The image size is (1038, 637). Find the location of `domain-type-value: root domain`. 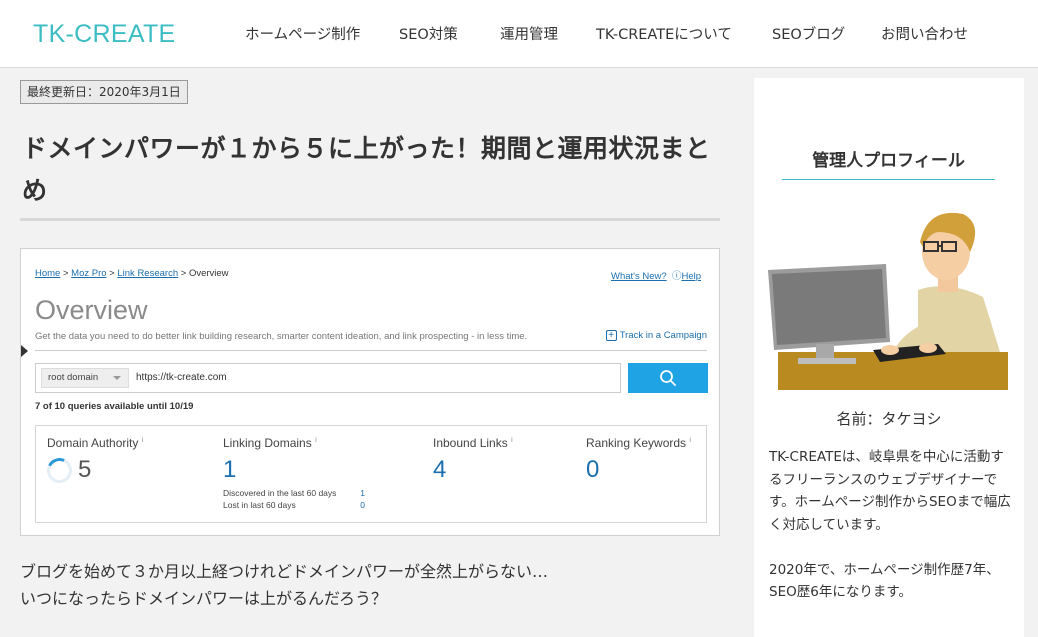

domain-type-value: root domain is located at coordinates (73, 377).